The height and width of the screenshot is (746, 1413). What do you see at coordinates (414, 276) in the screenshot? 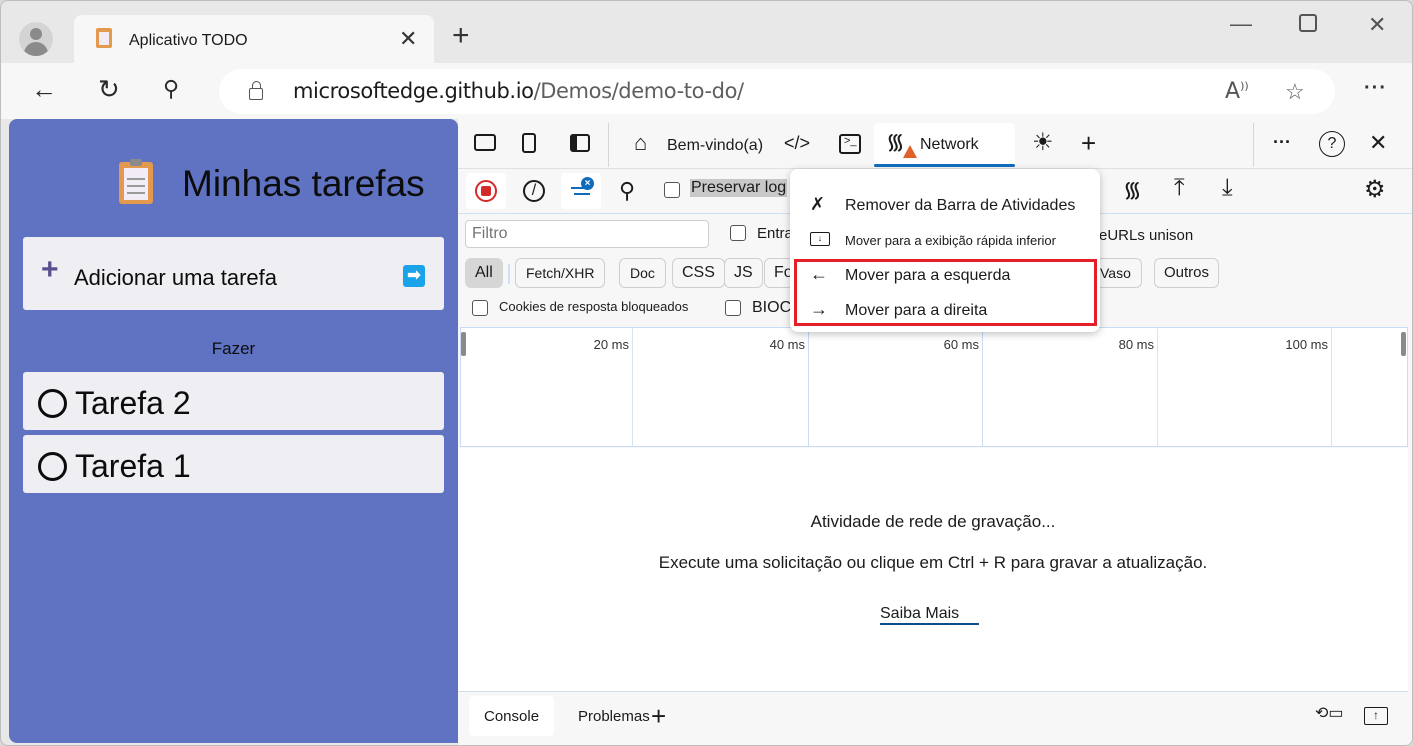
I see `arrow-right-icon: ➡` at bounding box center [414, 276].